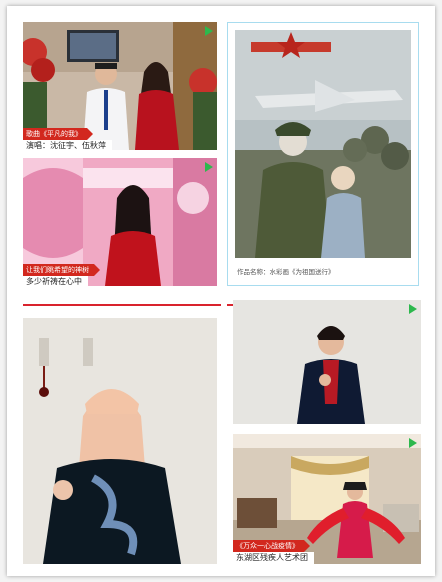 This screenshot has height=582, width=442. What do you see at coordinates (58, 134) in the screenshot?
I see `song-tag: 歌曲《平凡的我》` at bounding box center [58, 134].